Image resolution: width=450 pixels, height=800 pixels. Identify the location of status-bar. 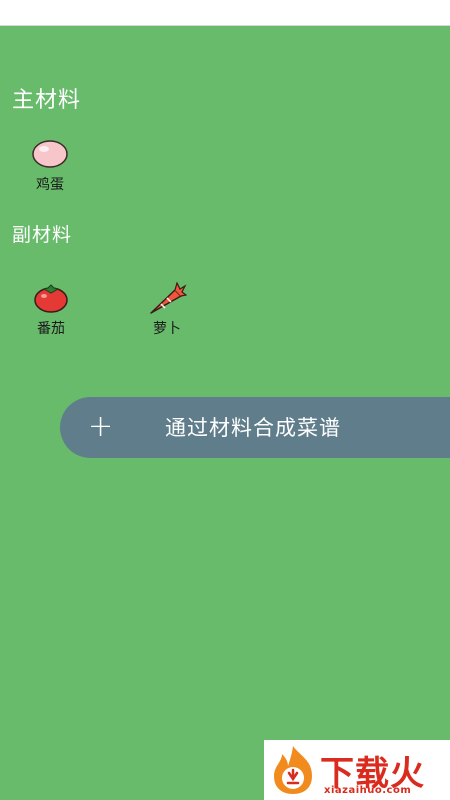
(225, 13).